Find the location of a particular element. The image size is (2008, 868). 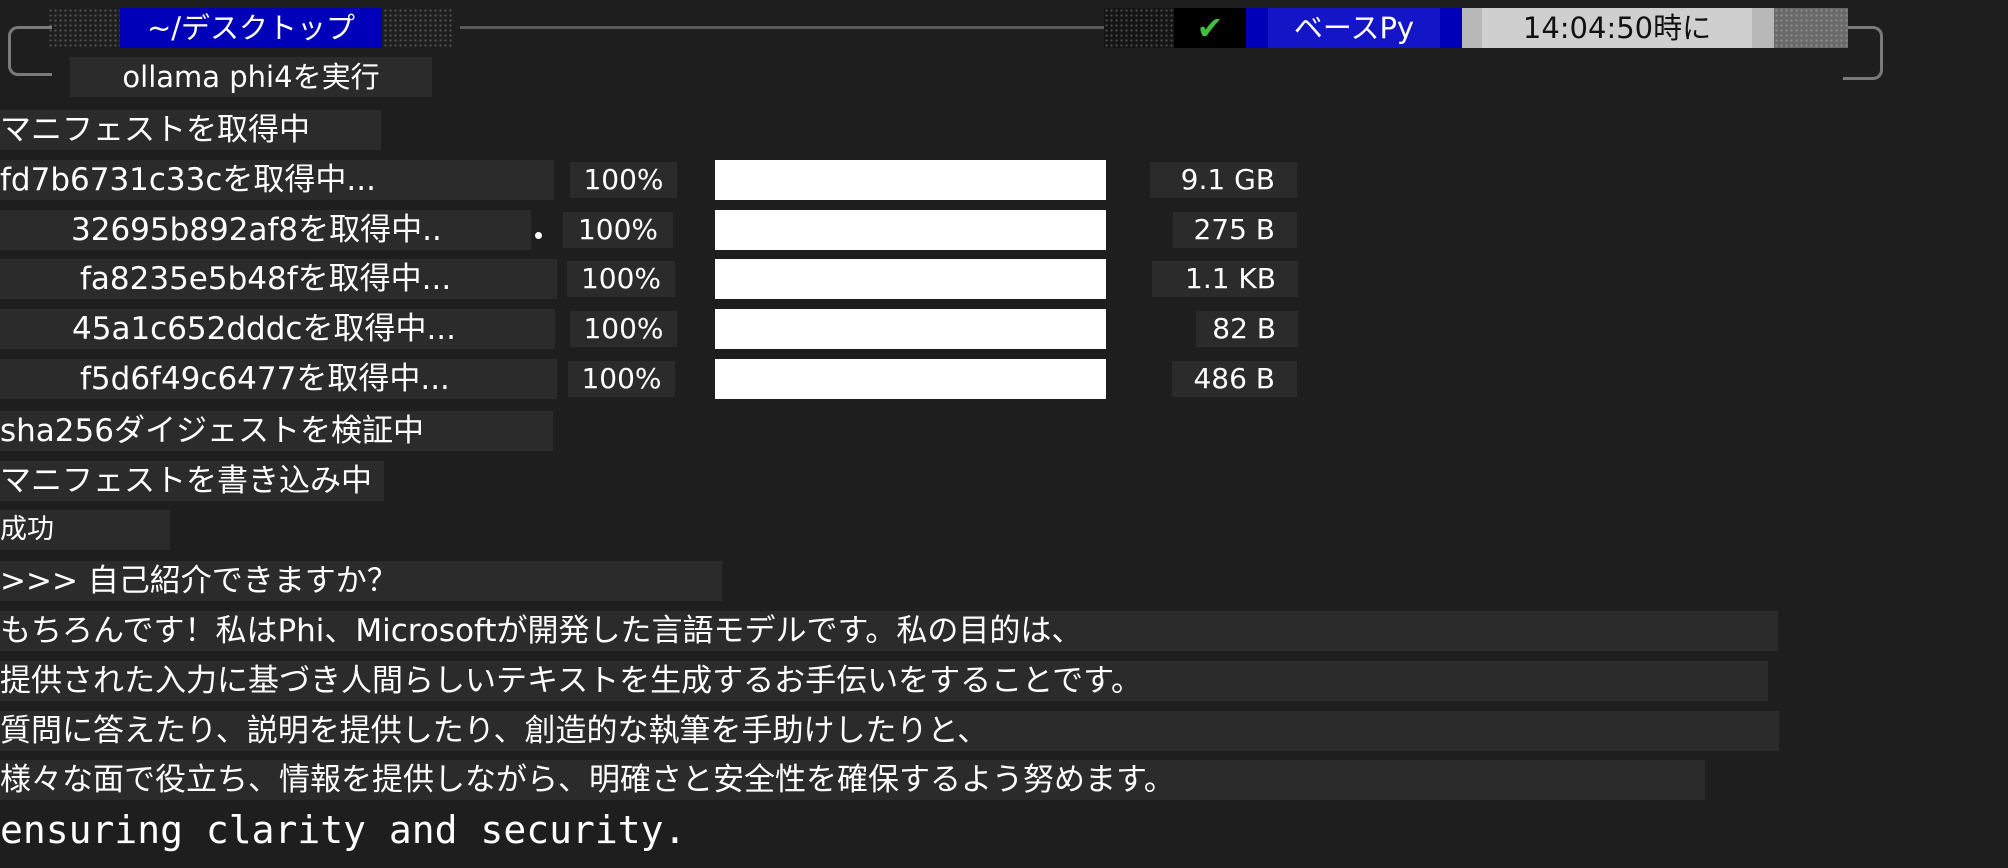

layer-size: 1.1 KB is located at coordinates (1225, 279).